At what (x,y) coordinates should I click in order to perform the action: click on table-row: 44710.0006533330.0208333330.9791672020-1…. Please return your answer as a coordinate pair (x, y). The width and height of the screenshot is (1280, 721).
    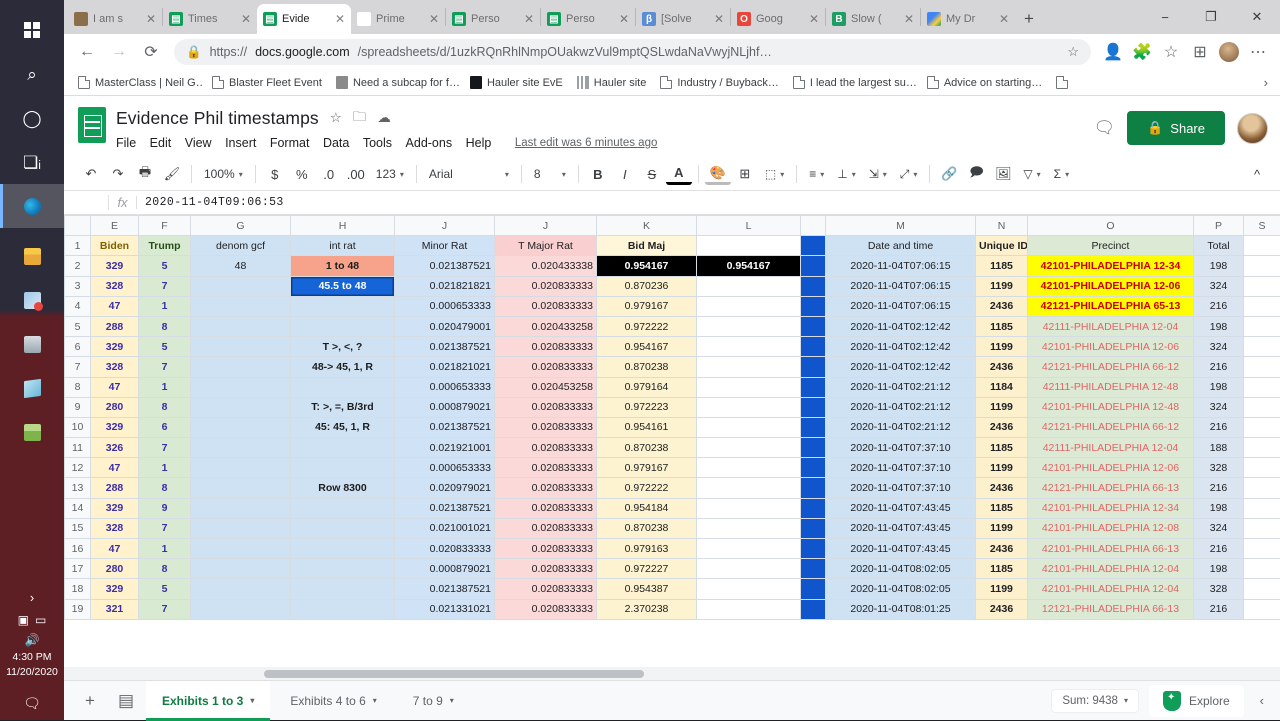
    Looking at the image, I should click on (672, 306).